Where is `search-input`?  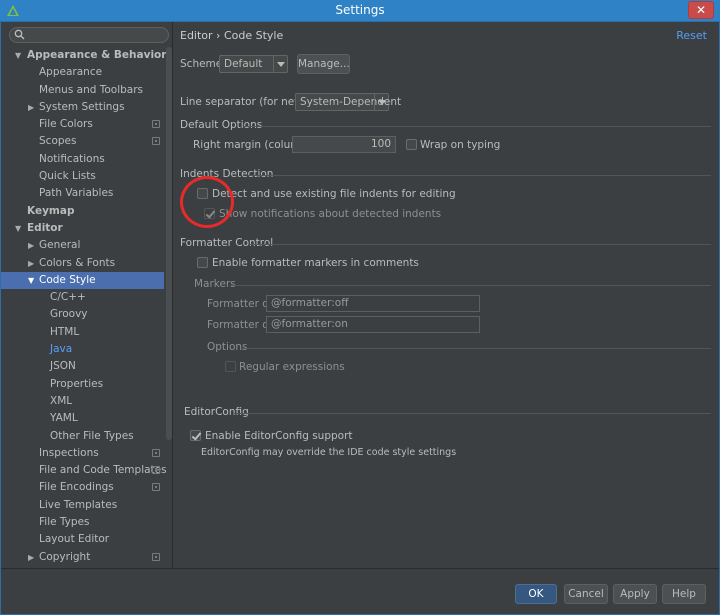
search-input is located at coordinates (96, 35).